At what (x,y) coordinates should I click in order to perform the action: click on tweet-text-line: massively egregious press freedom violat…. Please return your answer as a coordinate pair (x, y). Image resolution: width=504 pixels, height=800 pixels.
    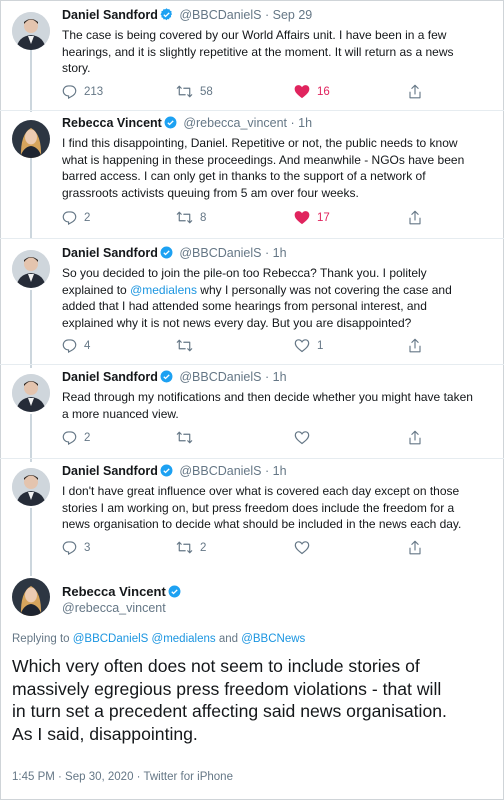
    Looking at the image, I should click on (227, 688).